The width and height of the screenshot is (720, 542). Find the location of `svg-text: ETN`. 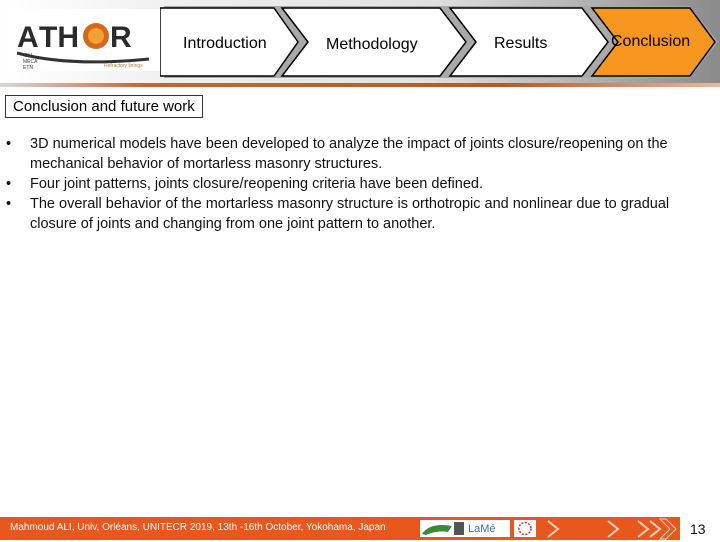

svg-text: ETN is located at coordinates (28, 68).